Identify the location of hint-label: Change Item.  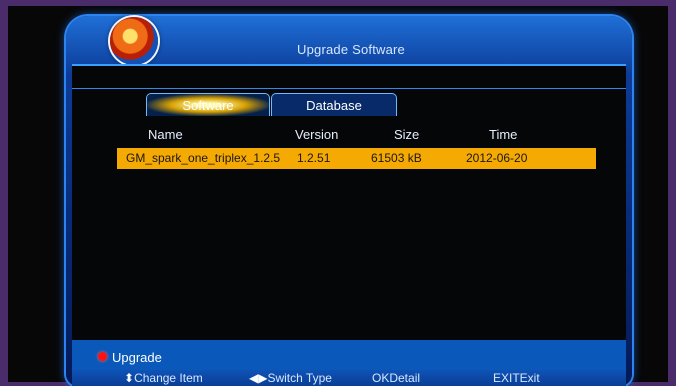
(168, 378).